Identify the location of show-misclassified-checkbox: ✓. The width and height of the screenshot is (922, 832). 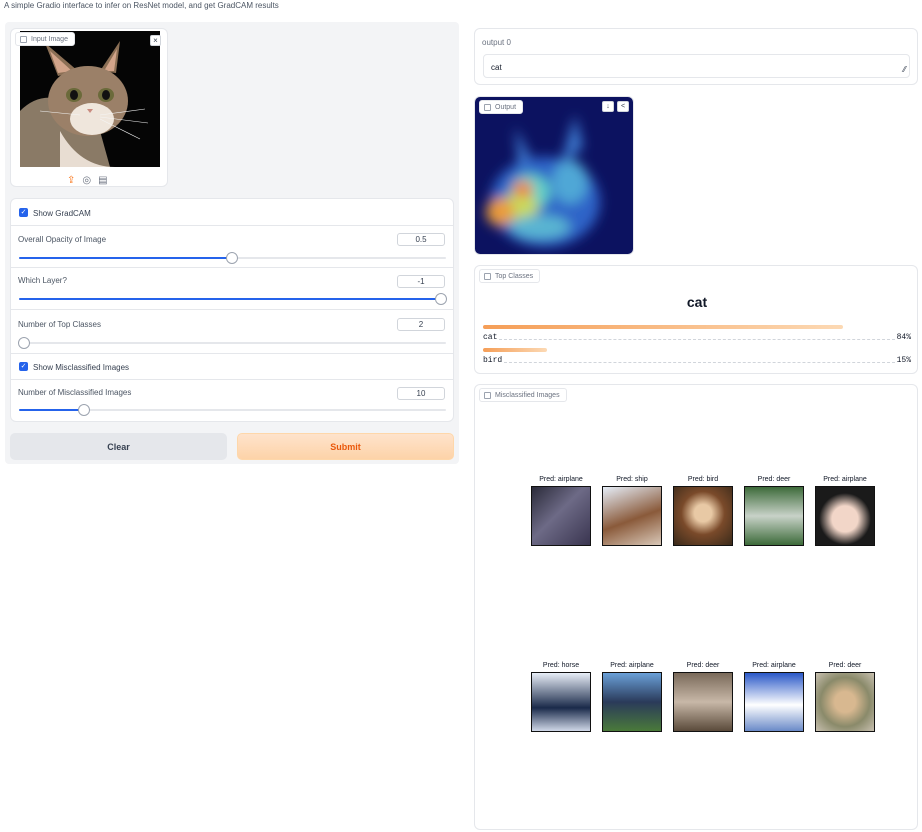
(23, 366).